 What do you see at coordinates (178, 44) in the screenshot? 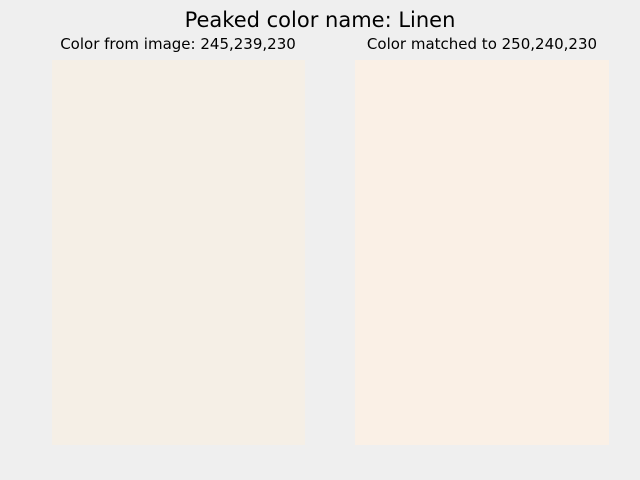
I see `image-color-panel-title: Color from image: 245,239,230` at bounding box center [178, 44].